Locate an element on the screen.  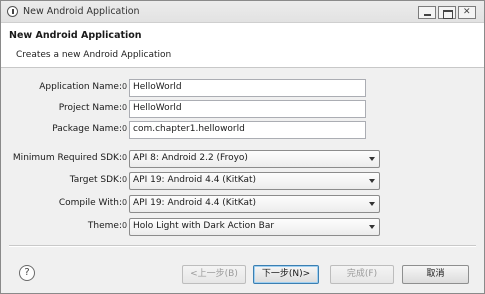
project-name-input: HelloWorld is located at coordinates (247, 109).